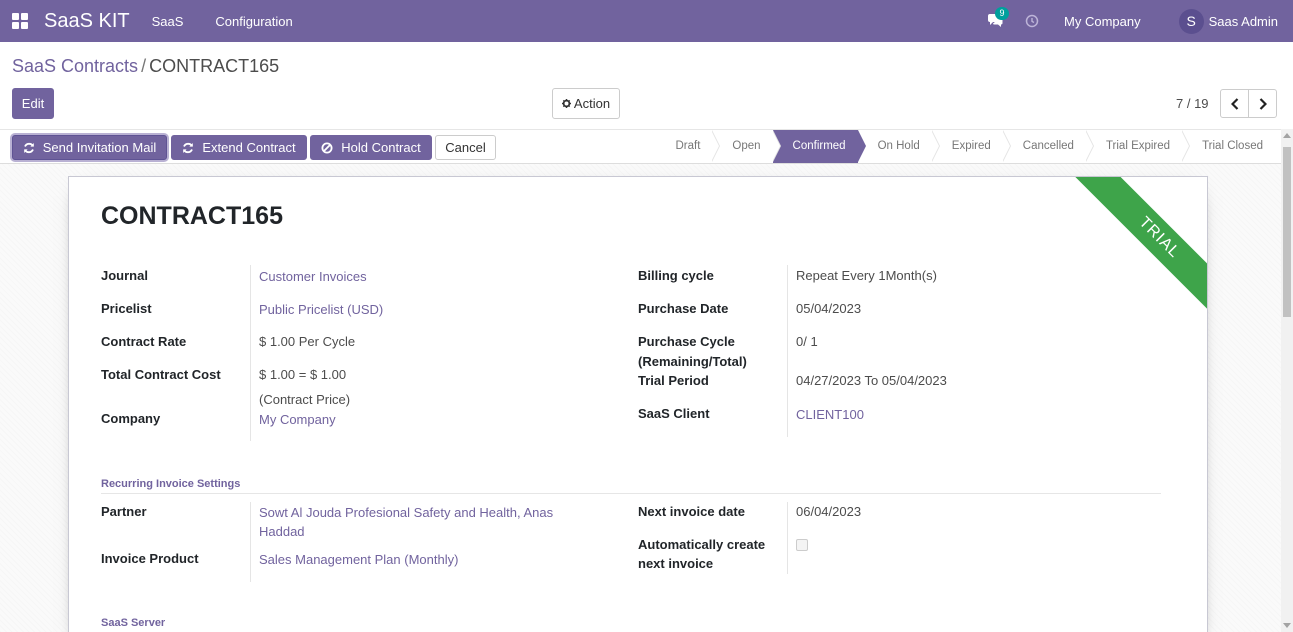  Describe the element at coordinates (676, 275) in the screenshot. I see `billing-cycle-label: Billing cycle` at that location.